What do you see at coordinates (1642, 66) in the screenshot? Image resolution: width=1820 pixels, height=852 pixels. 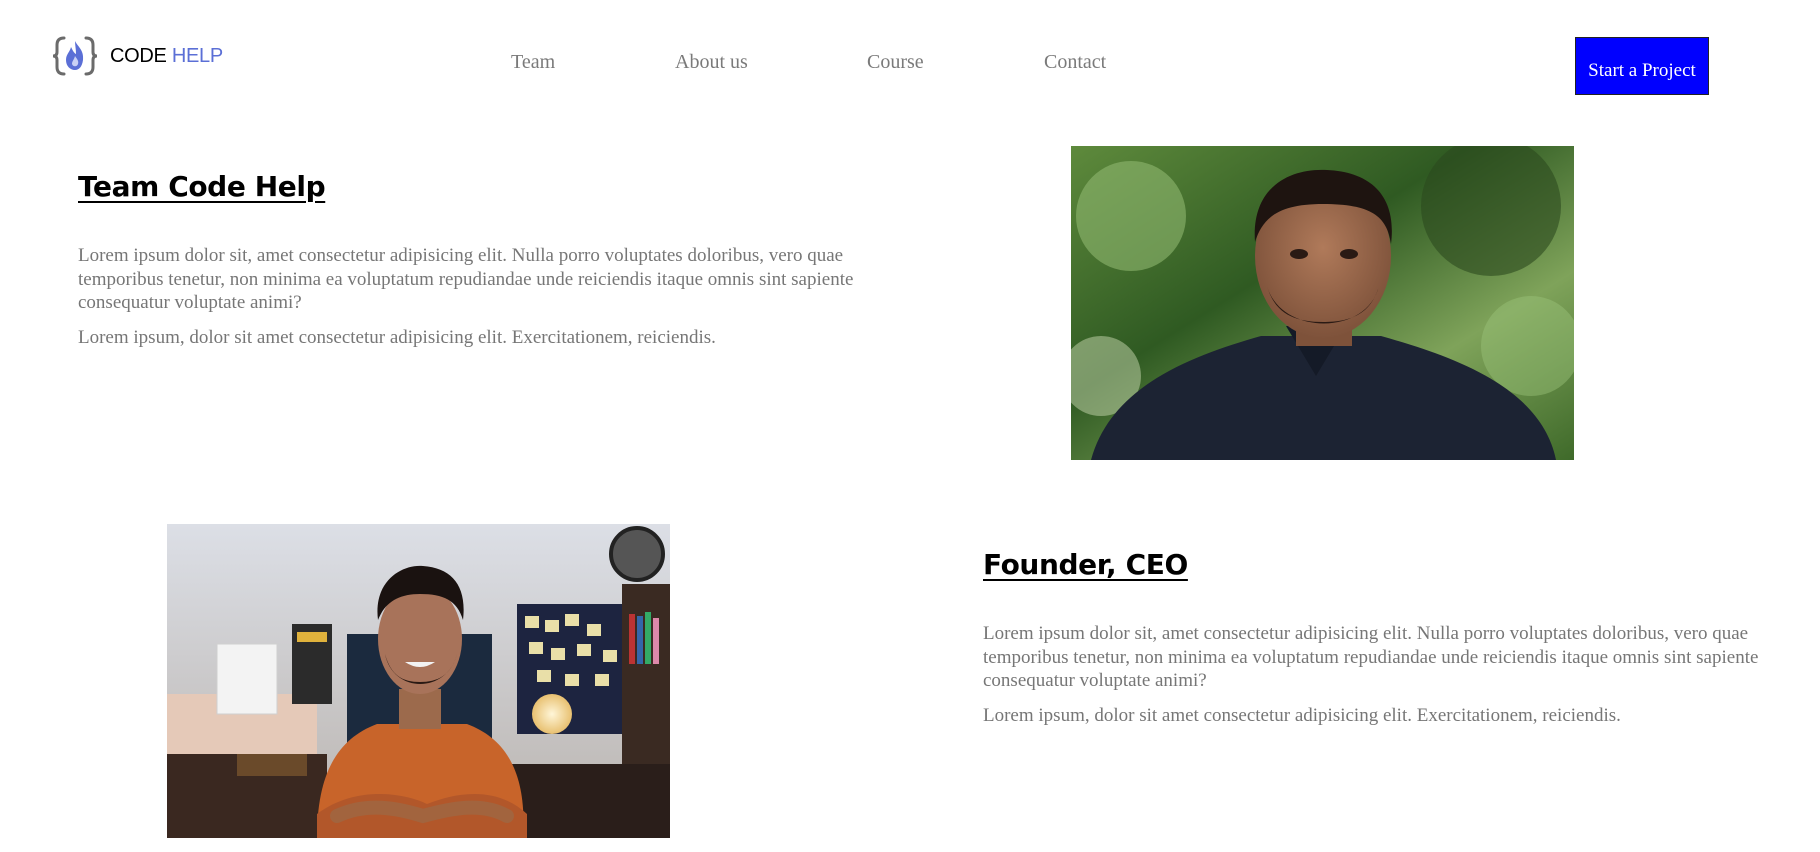 I see `start-project-button: Start a Project` at bounding box center [1642, 66].